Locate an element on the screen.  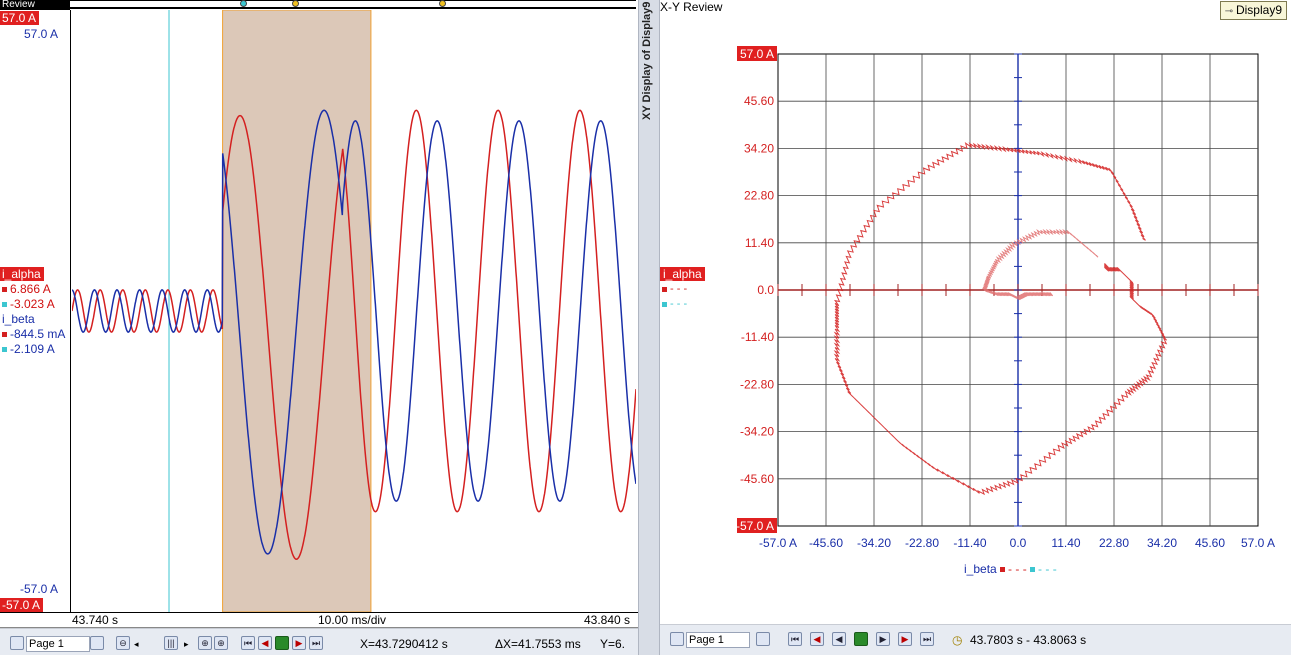
x-tick-label: 45.60 is located at coordinates (1210, 543).